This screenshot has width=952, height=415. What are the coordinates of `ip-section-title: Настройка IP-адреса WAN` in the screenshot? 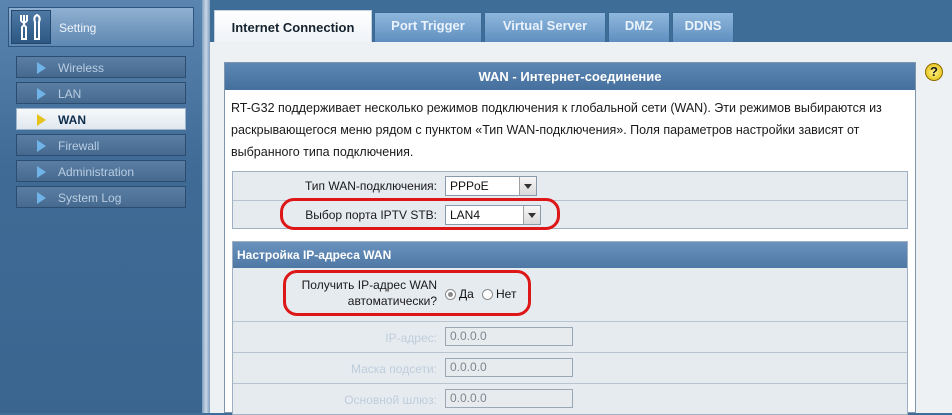 It's located at (570, 255).